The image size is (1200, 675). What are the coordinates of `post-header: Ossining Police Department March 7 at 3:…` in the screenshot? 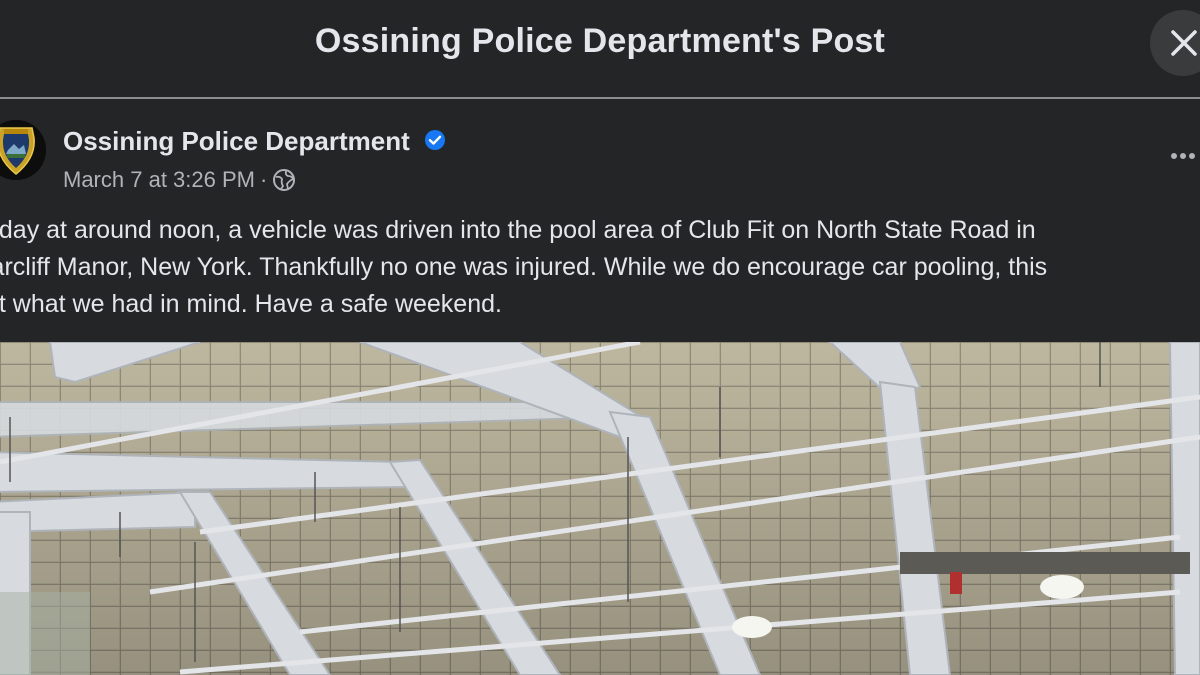 It's located at (600, 155).